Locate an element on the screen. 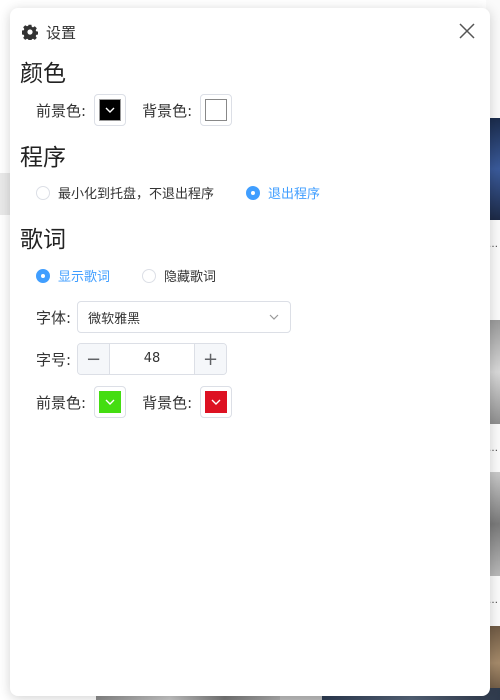  increase-button: + is located at coordinates (210, 359).